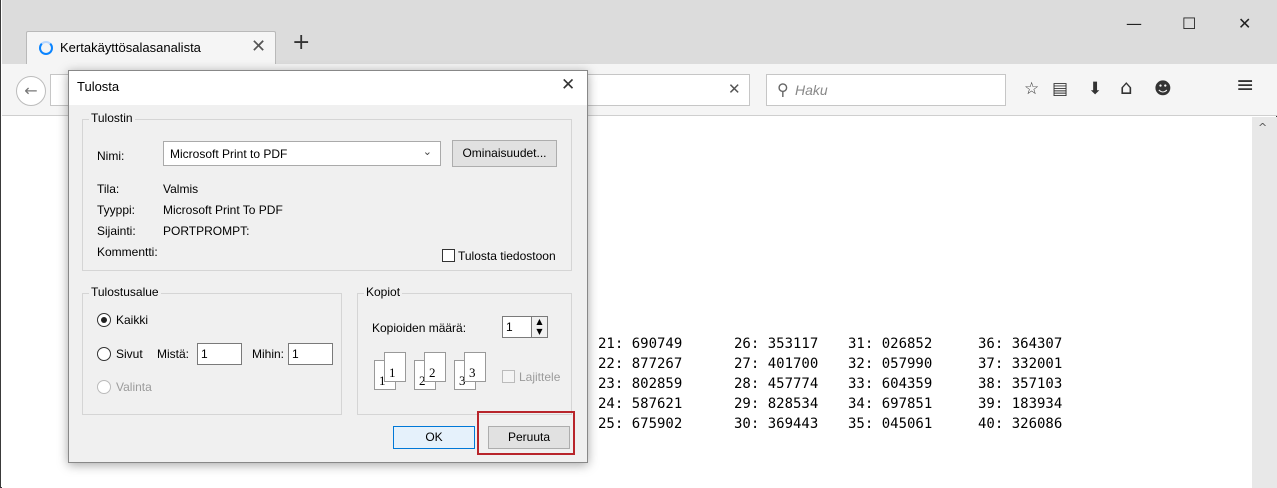  What do you see at coordinates (448, 255) in the screenshot?
I see `print-to-file-checkbox` at bounding box center [448, 255].